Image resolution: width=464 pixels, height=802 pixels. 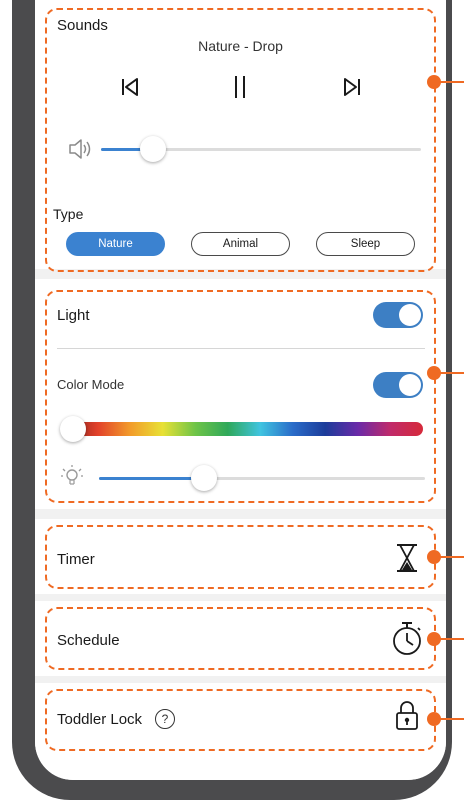 I want to click on light-callout-line, so click(x=451, y=373).